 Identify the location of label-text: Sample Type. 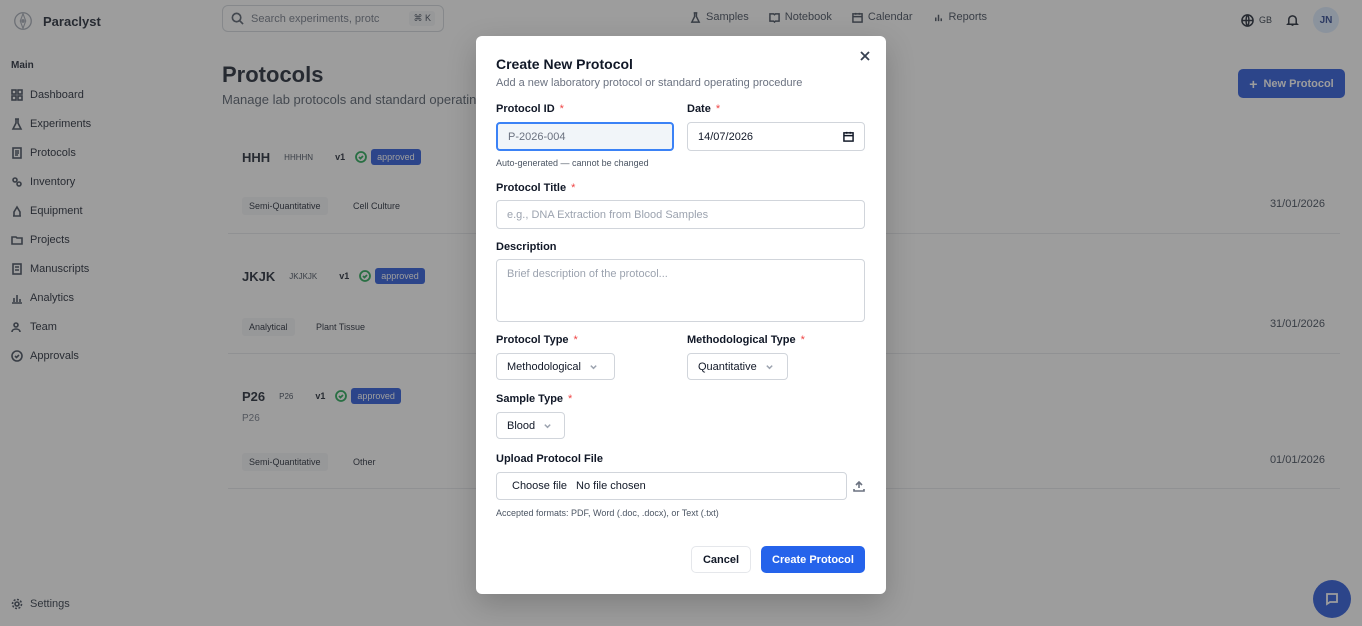
(530, 399).